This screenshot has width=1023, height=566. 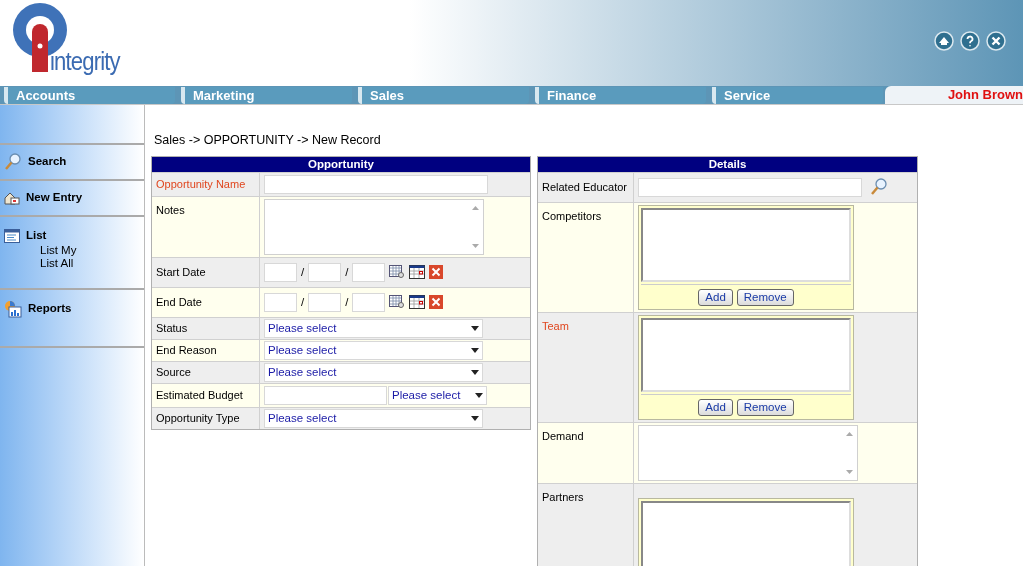 I want to click on help-icon, so click(x=970, y=41).